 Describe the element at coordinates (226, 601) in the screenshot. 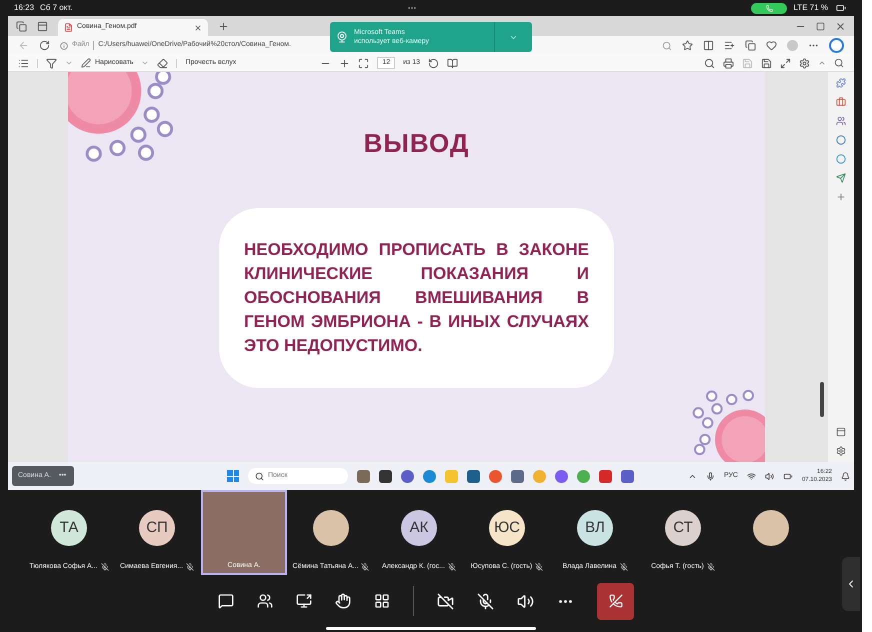

I see `chat-icon` at that location.